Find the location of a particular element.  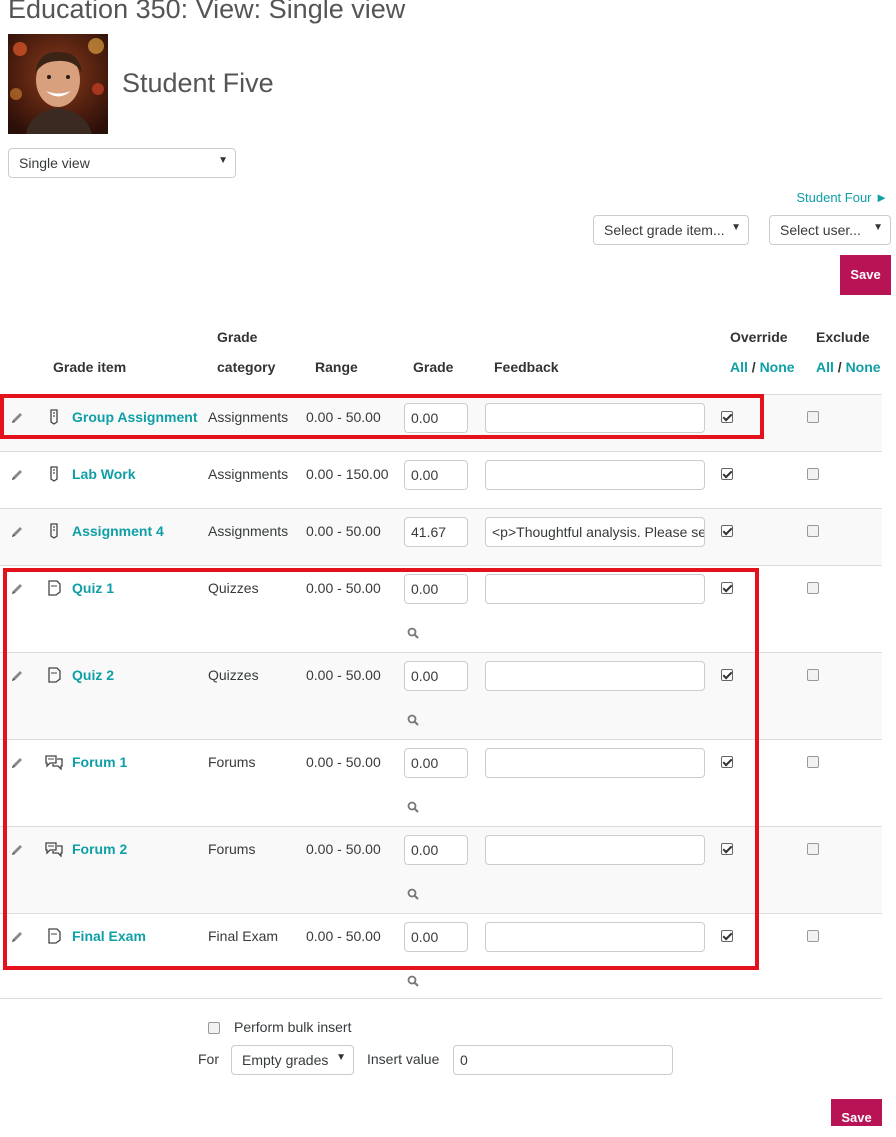

view-select-value: Single view is located at coordinates (54, 163).